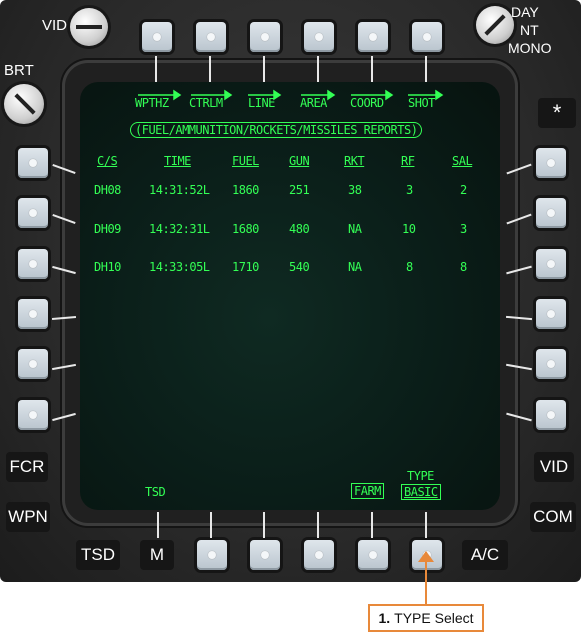 The image size is (581, 634). What do you see at coordinates (426, 556) in the screenshot?
I see `callout-arrowhead` at bounding box center [426, 556].